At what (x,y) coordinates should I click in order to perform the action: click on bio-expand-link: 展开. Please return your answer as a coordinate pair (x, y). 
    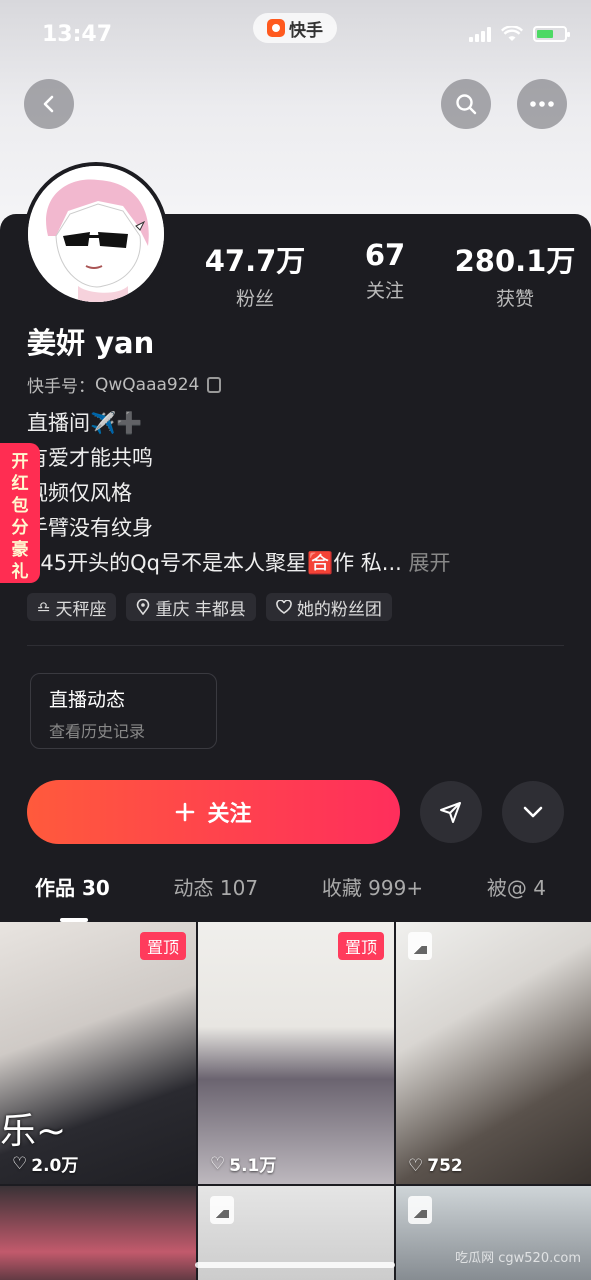
    Looking at the image, I should click on (429, 563).